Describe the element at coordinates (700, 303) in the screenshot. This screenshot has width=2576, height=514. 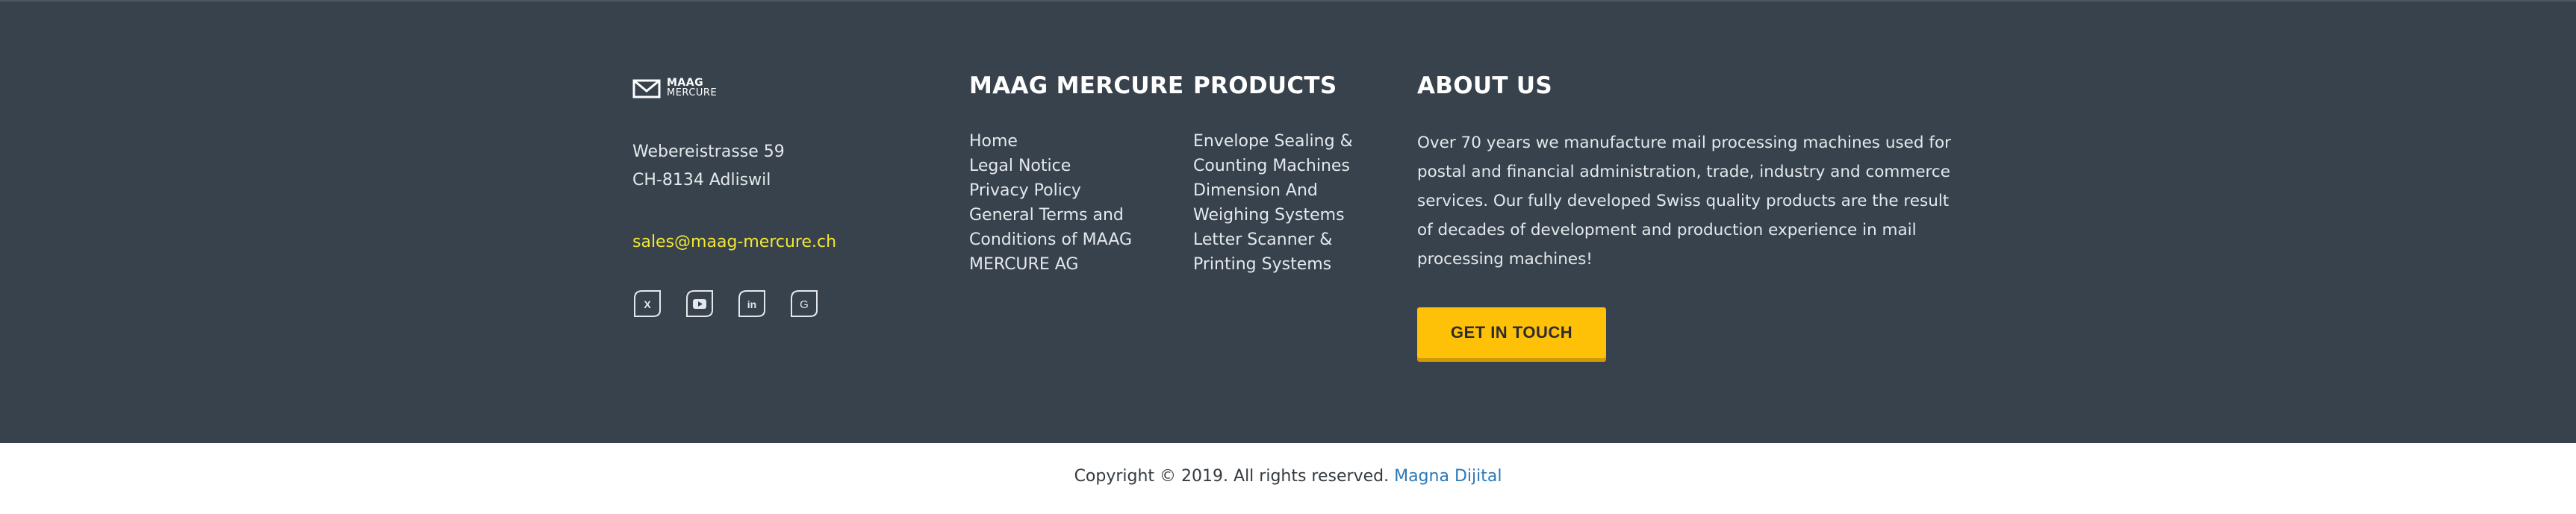
I see `youtube-icon` at that location.